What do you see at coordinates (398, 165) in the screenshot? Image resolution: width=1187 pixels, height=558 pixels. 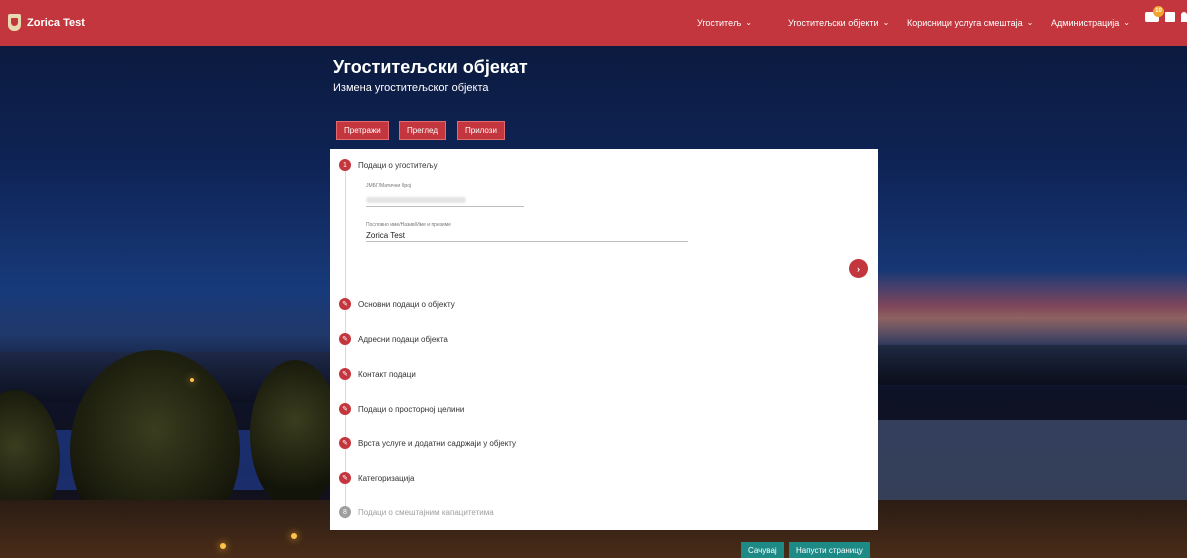 I see `step-label: Подаци о угоститељу` at bounding box center [398, 165].